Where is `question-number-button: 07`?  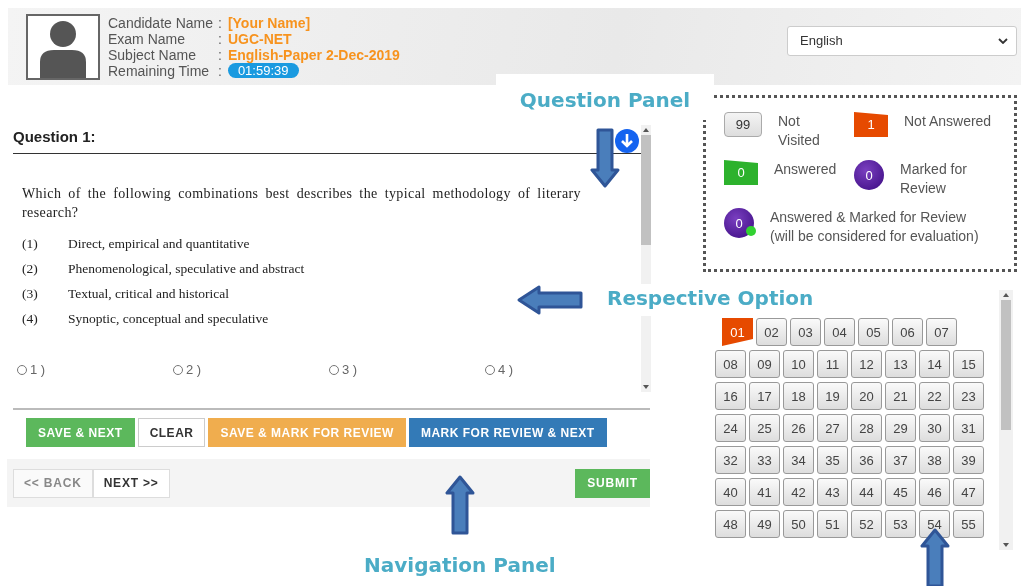
question-number-button: 07 is located at coordinates (941, 332).